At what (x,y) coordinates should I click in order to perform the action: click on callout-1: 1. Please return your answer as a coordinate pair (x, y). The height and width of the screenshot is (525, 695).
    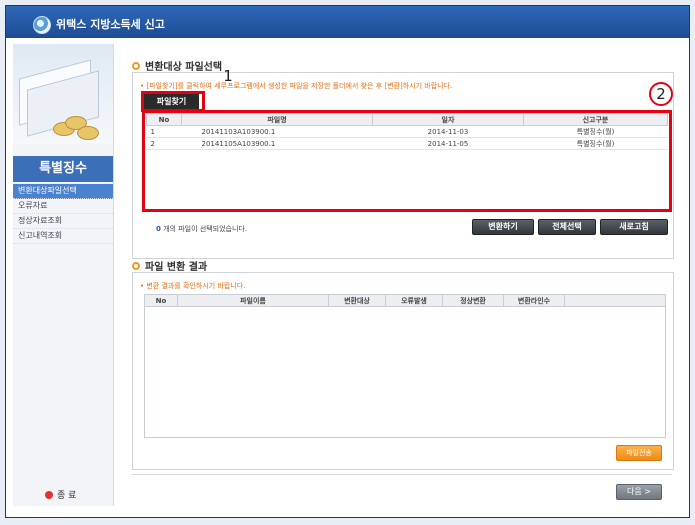
    Looking at the image, I should click on (228, 76).